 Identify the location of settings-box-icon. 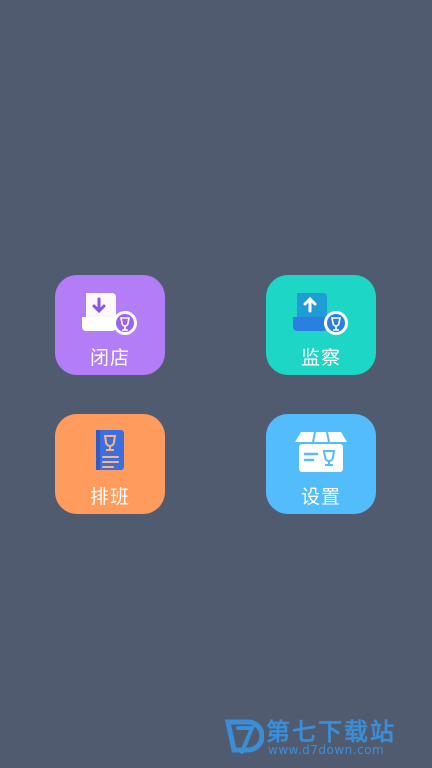
(321, 451).